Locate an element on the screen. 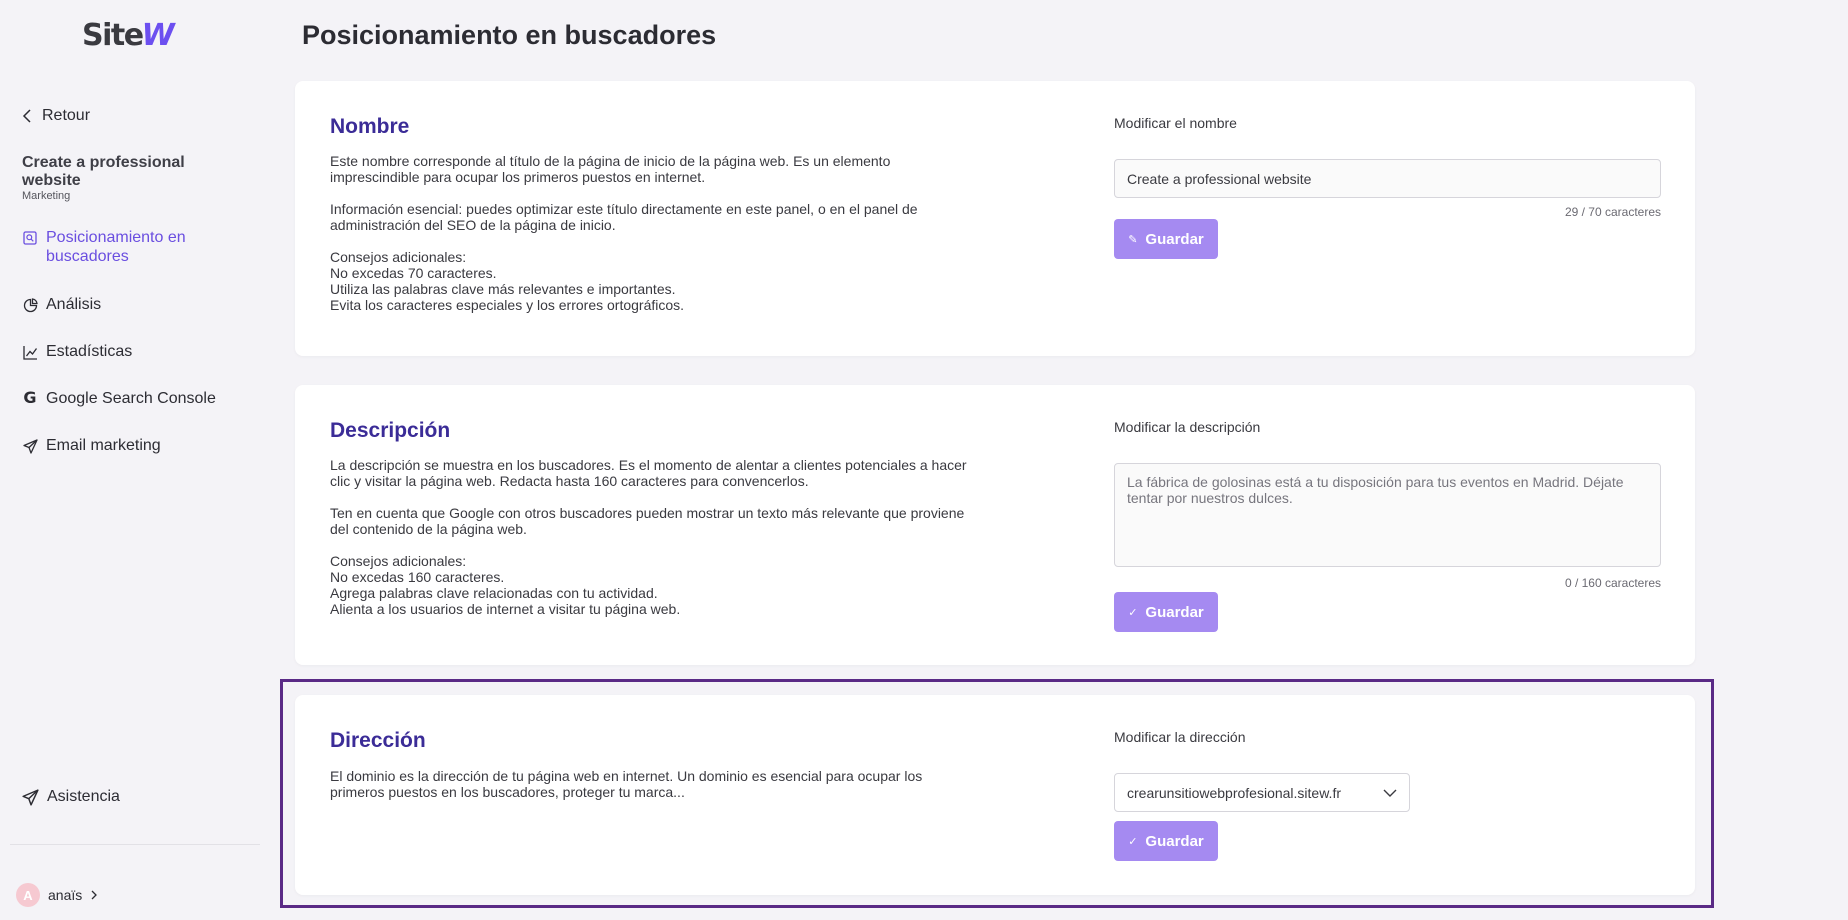 Image resolution: width=1848 pixels, height=920 pixels. tip-item: No excedas 70 caracteres. is located at coordinates (413, 273).